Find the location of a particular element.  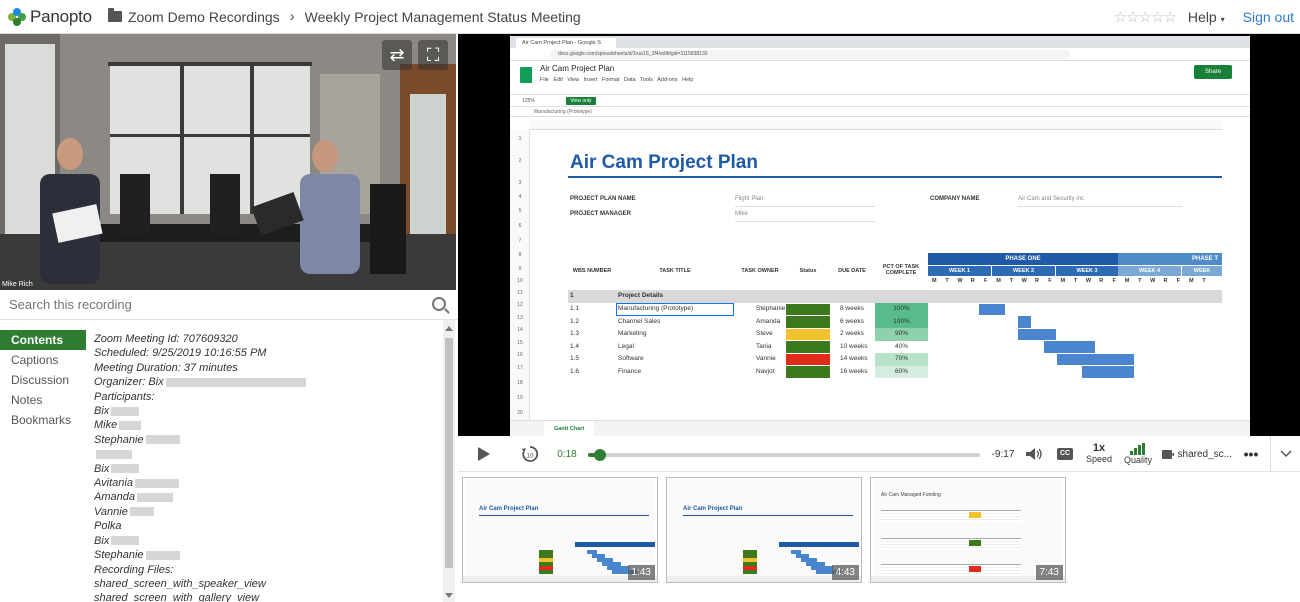

row-number: 4 is located at coordinates (520, 197).